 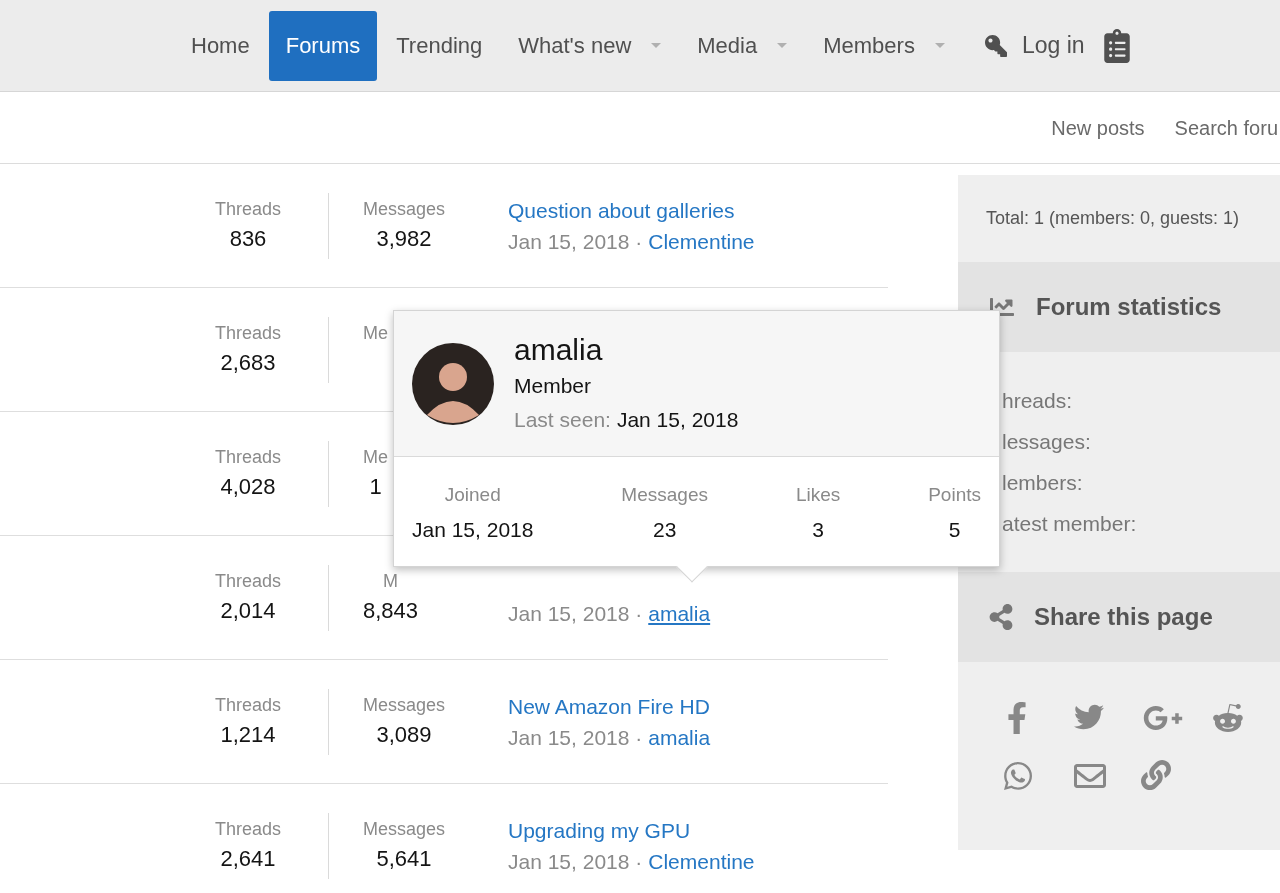 What do you see at coordinates (220, 45) in the screenshot?
I see `nav-tab: Home` at bounding box center [220, 45].